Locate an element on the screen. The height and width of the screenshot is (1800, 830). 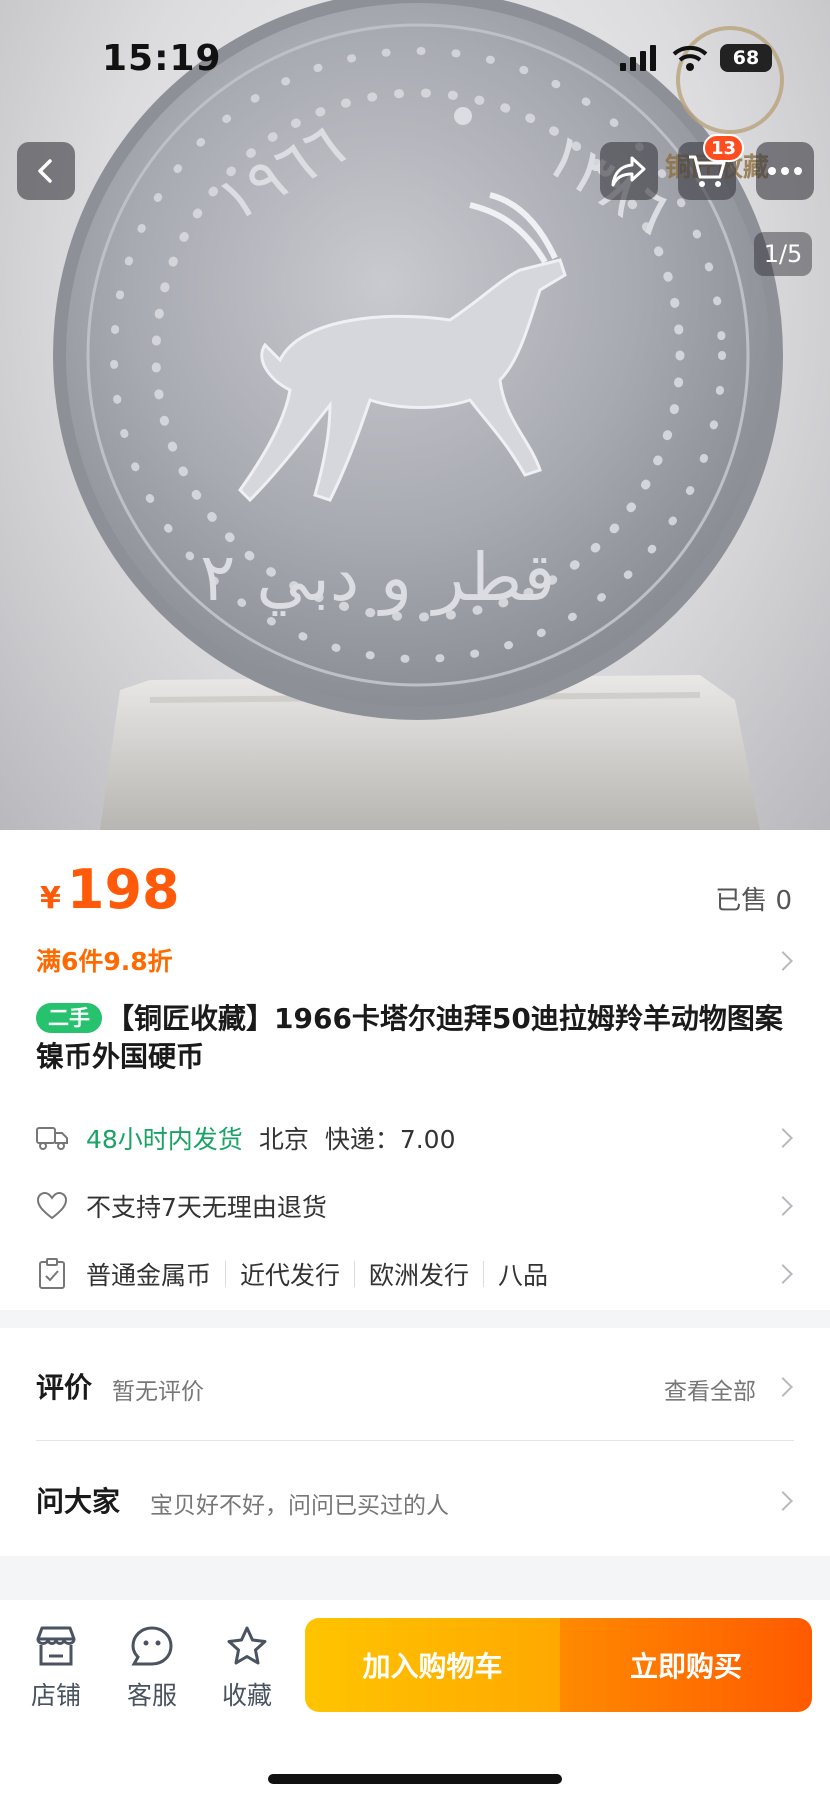
status-time: 15:19 is located at coordinates (162, 58).